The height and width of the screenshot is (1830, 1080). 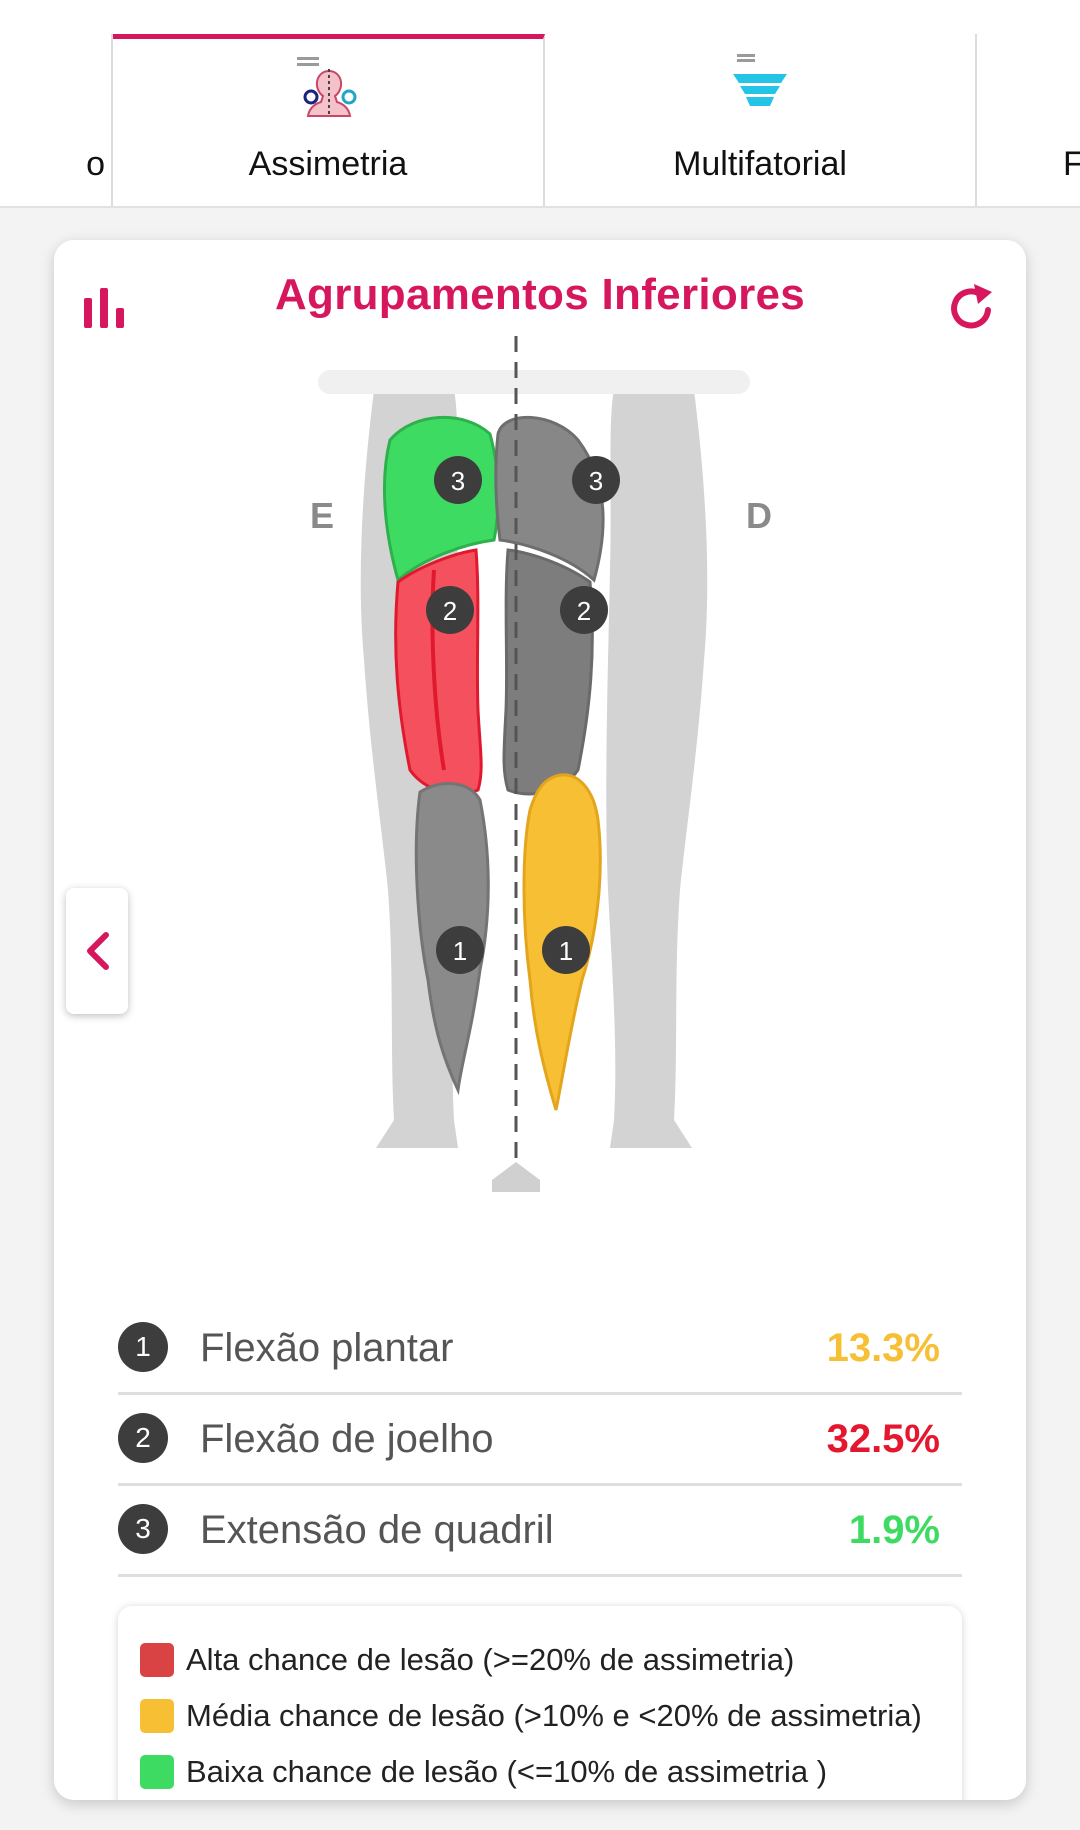 I want to click on result-name: Flexão de joelho, so click(x=347, y=1439).